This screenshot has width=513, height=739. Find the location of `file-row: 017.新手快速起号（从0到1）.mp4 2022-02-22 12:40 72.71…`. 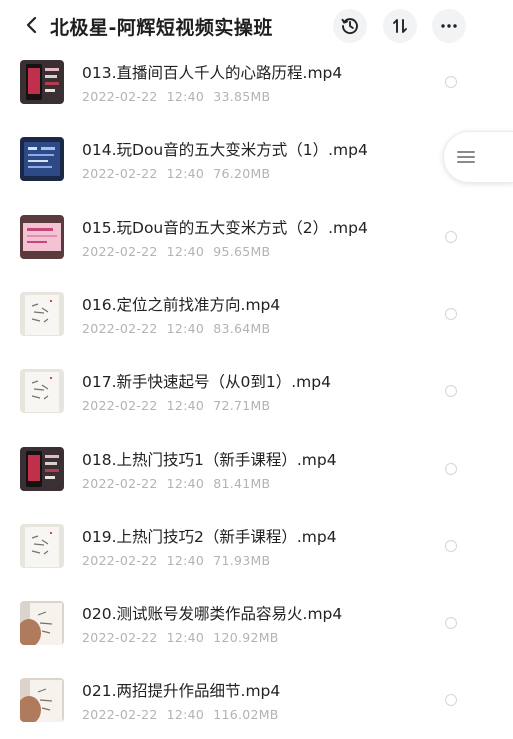

file-row: 017.新手快速起号（从0到1）.mp4 2022-02-22 12:40 72.71… is located at coordinates (256, 391).